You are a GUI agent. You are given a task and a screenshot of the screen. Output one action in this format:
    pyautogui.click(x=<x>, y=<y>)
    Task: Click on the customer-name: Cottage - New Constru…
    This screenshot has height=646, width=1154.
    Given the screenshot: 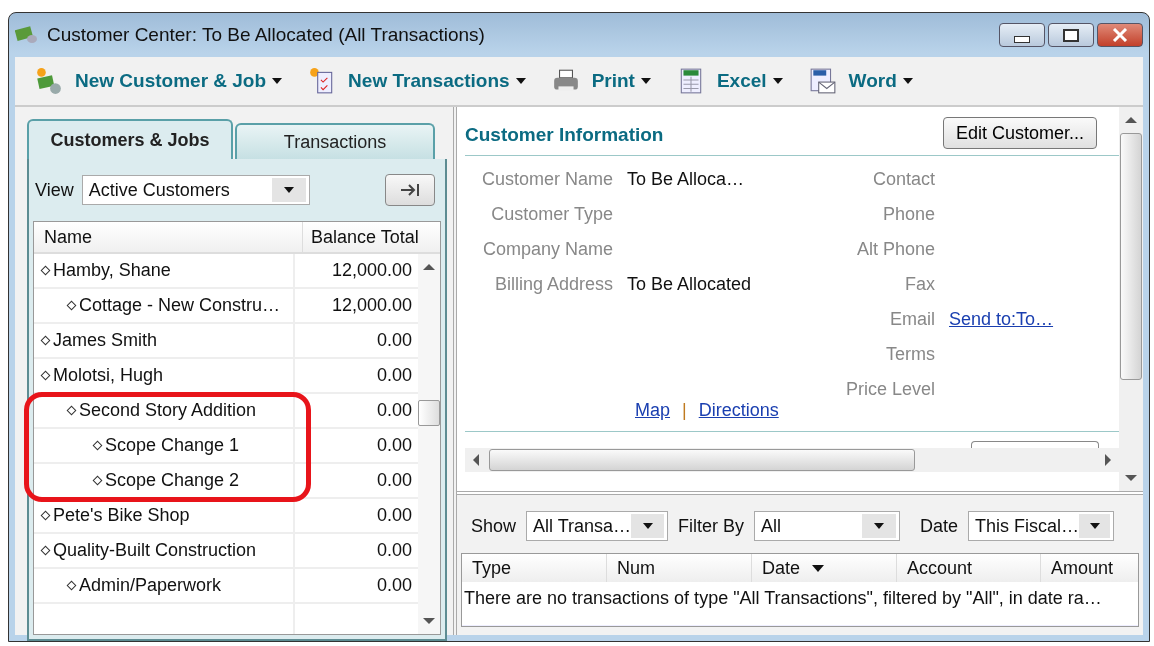 What is the action you would take?
    pyautogui.click(x=164, y=305)
    